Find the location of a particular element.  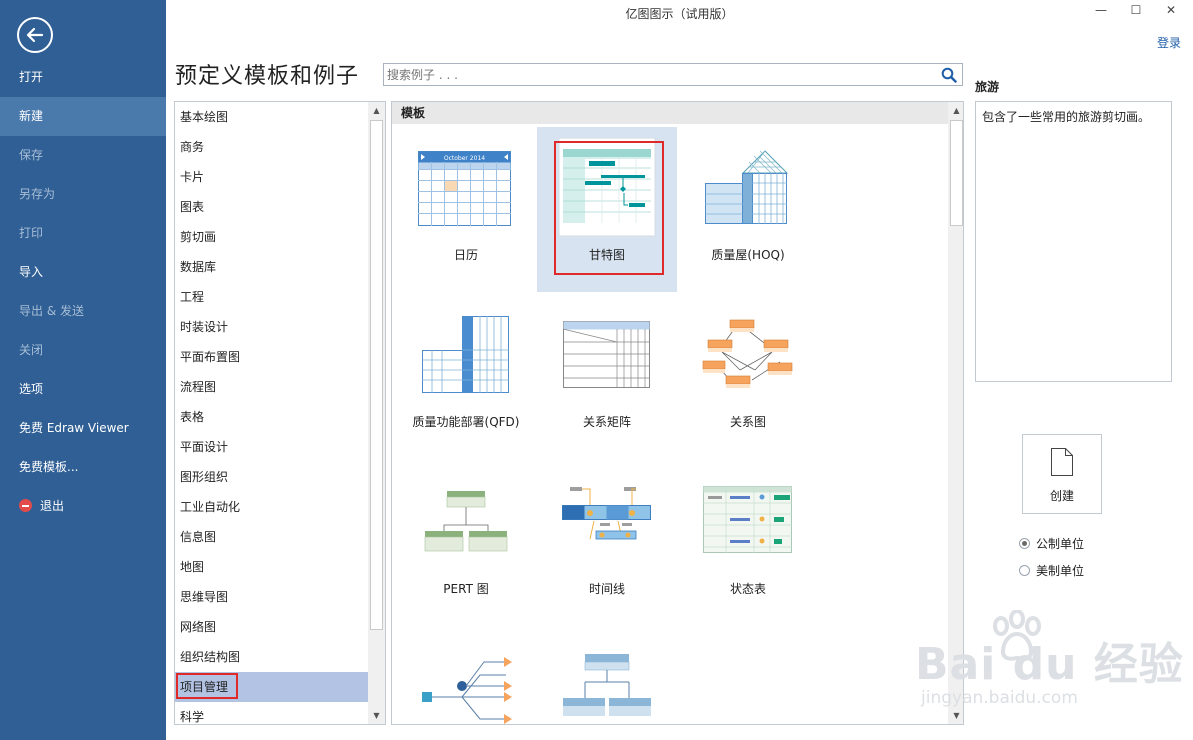

back-arrow-icon is located at coordinates (35, 35).